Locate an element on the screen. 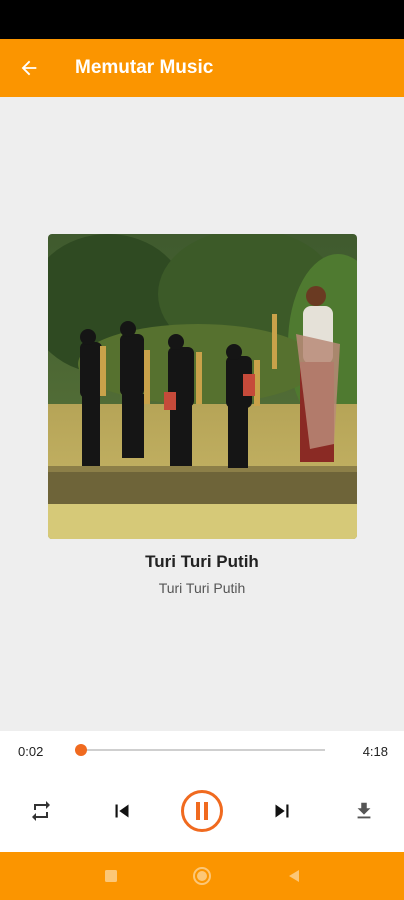  system-nav-bar is located at coordinates (202, 876).